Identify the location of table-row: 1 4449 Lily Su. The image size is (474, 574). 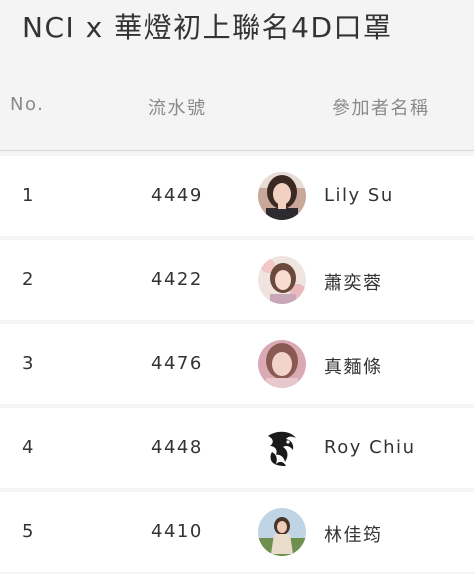
(237, 196).